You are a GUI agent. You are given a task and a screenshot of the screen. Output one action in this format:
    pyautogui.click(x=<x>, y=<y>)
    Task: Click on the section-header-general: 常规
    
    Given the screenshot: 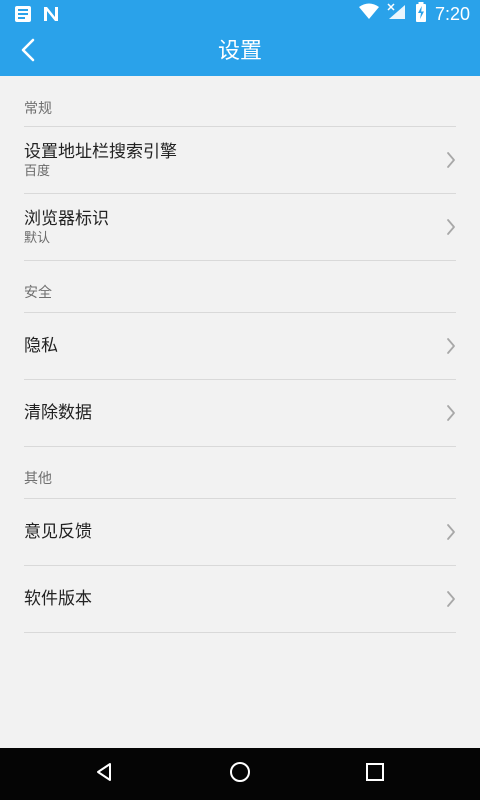 What is the action you would take?
    pyautogui.click(x=38, y=109)
    